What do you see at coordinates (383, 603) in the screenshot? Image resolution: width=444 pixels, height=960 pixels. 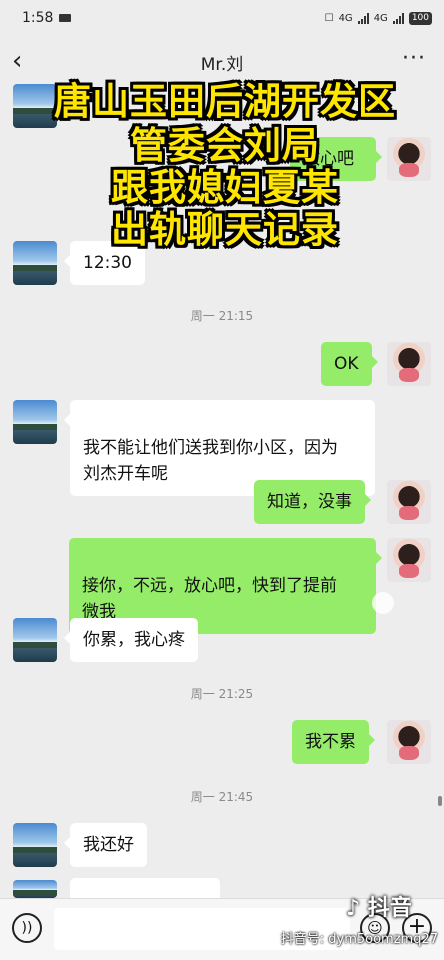 I see `scroll-indicator` at bounding box center [383, 603].